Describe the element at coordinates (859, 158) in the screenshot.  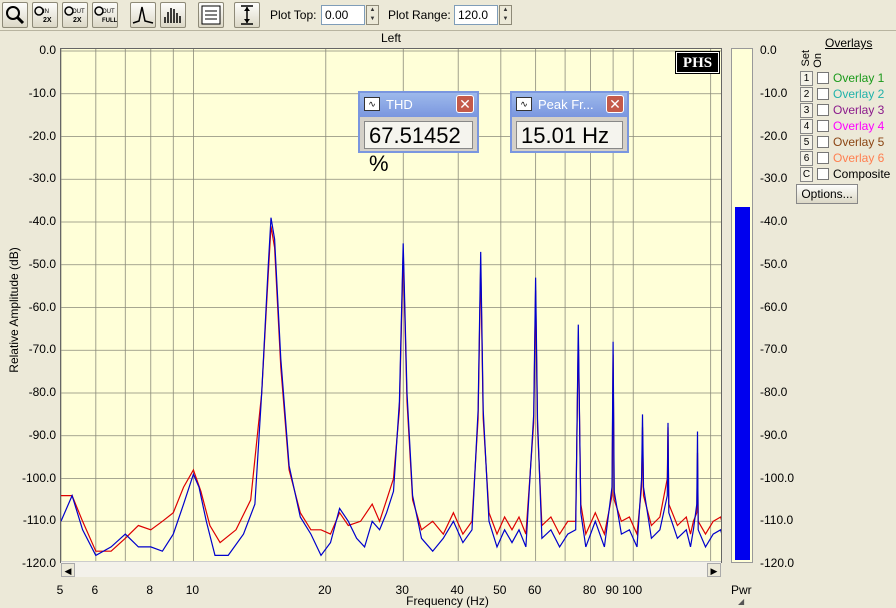
I see `overlay-name: Overlay 6` at that location.